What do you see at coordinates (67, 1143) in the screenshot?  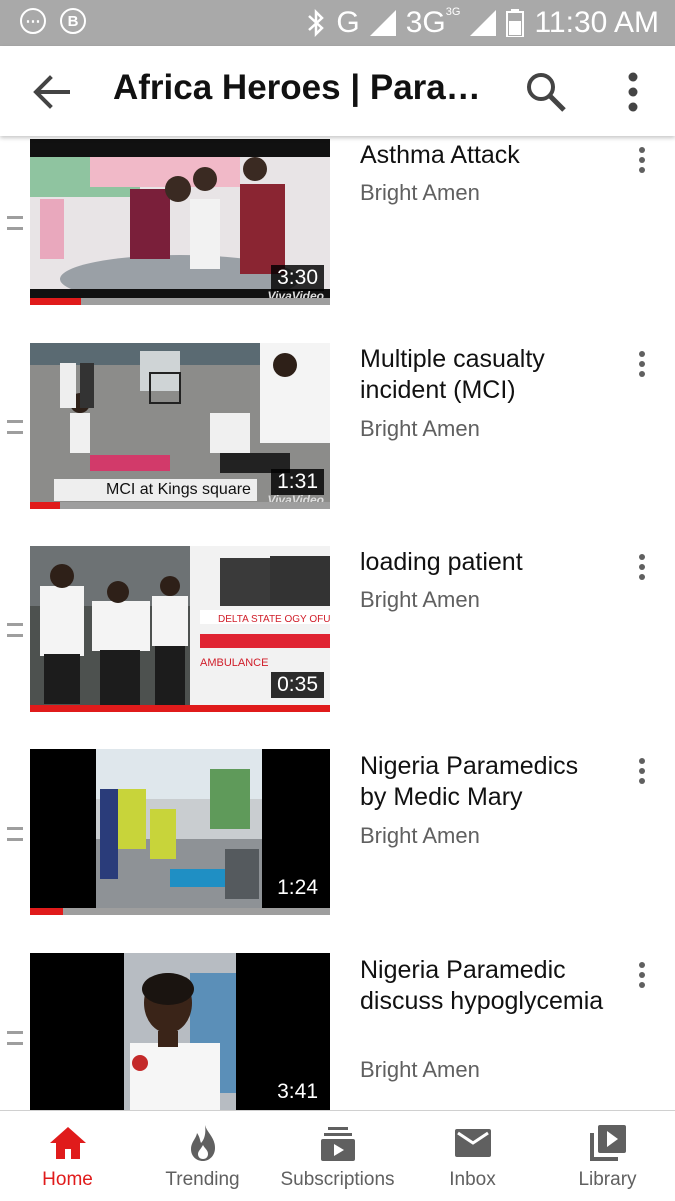 I see `home-icon` at bounding box center [67, 1143].